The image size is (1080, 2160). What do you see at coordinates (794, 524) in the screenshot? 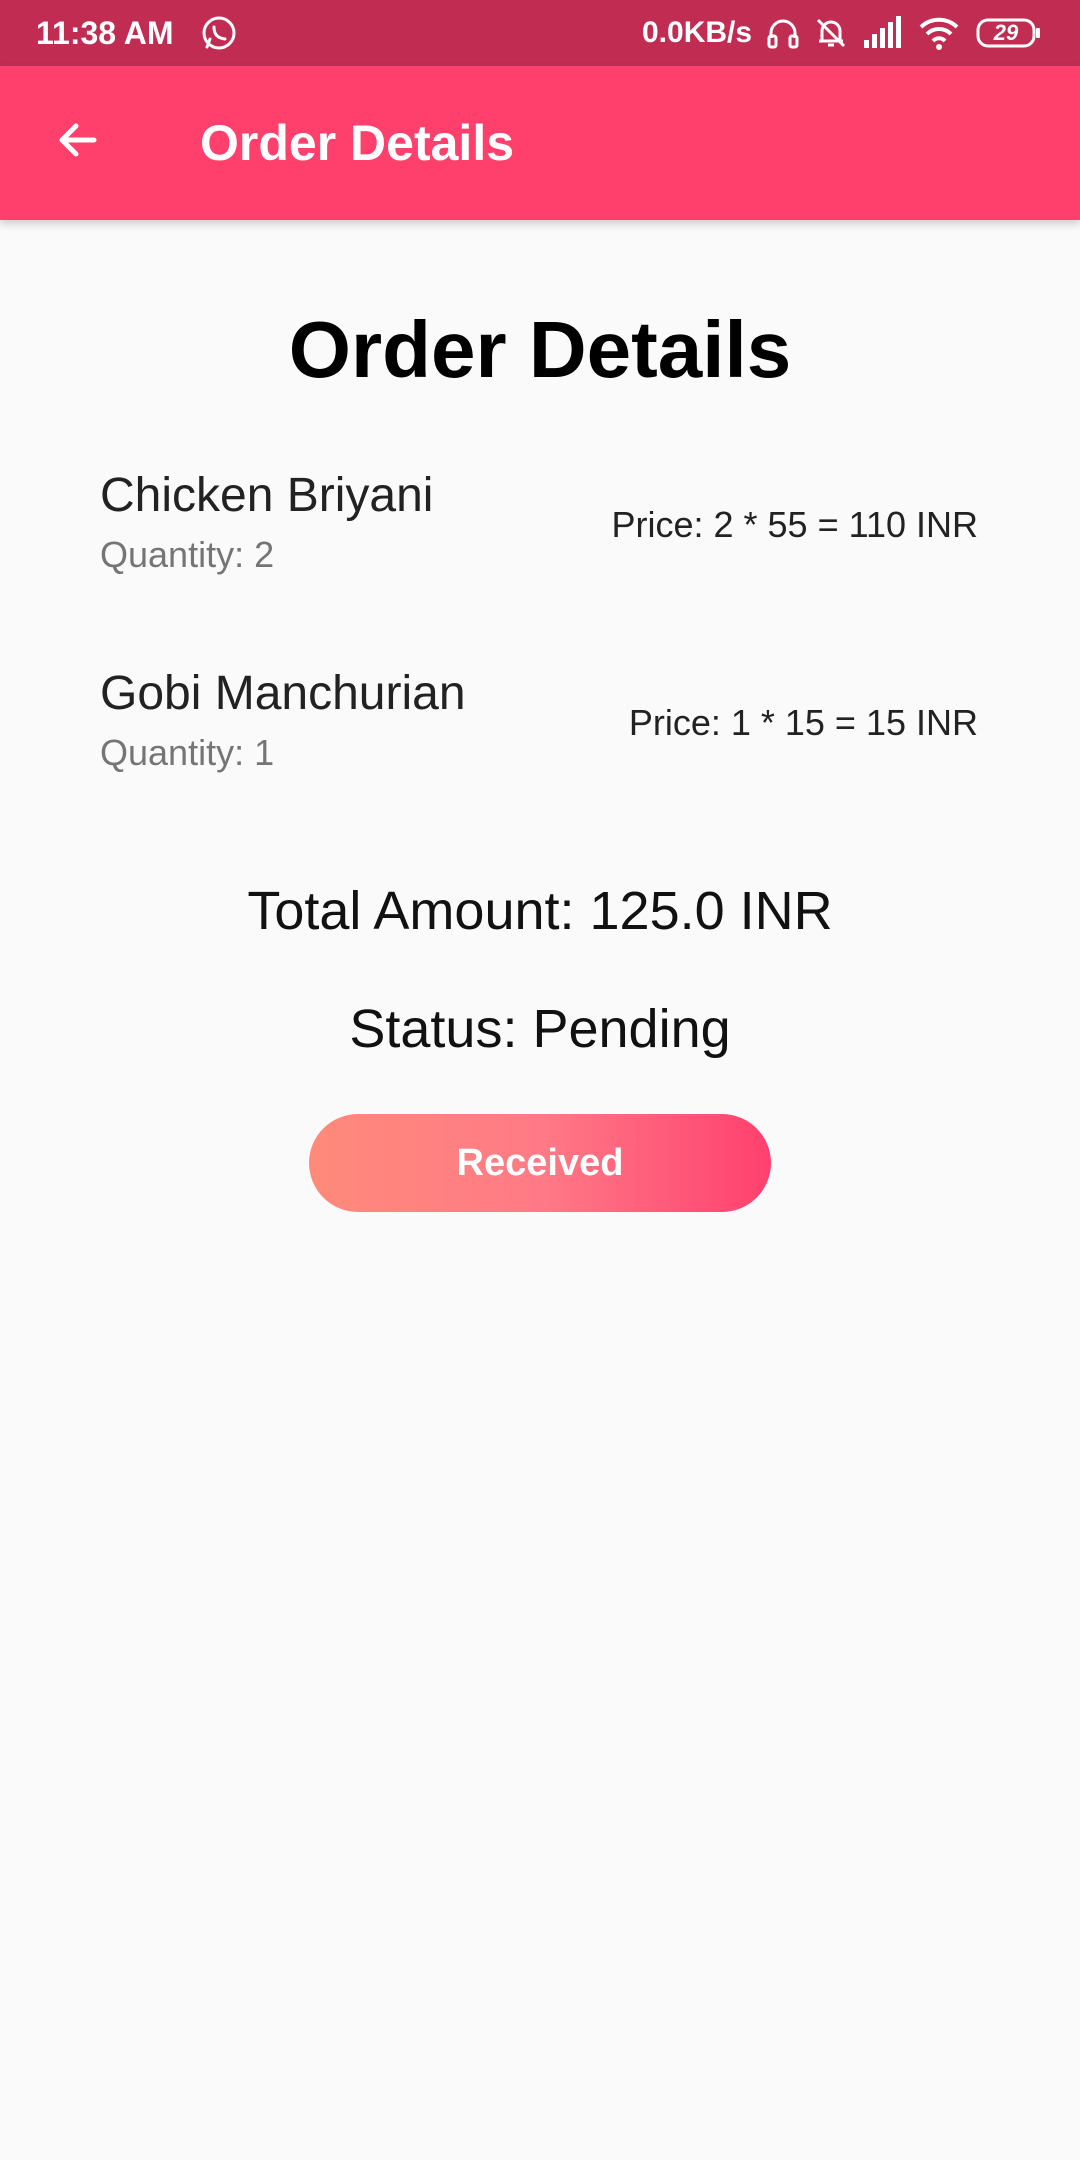
I see `item-price: Price: 2 * 55 = 110 INR` at bounding box center [794, 524].